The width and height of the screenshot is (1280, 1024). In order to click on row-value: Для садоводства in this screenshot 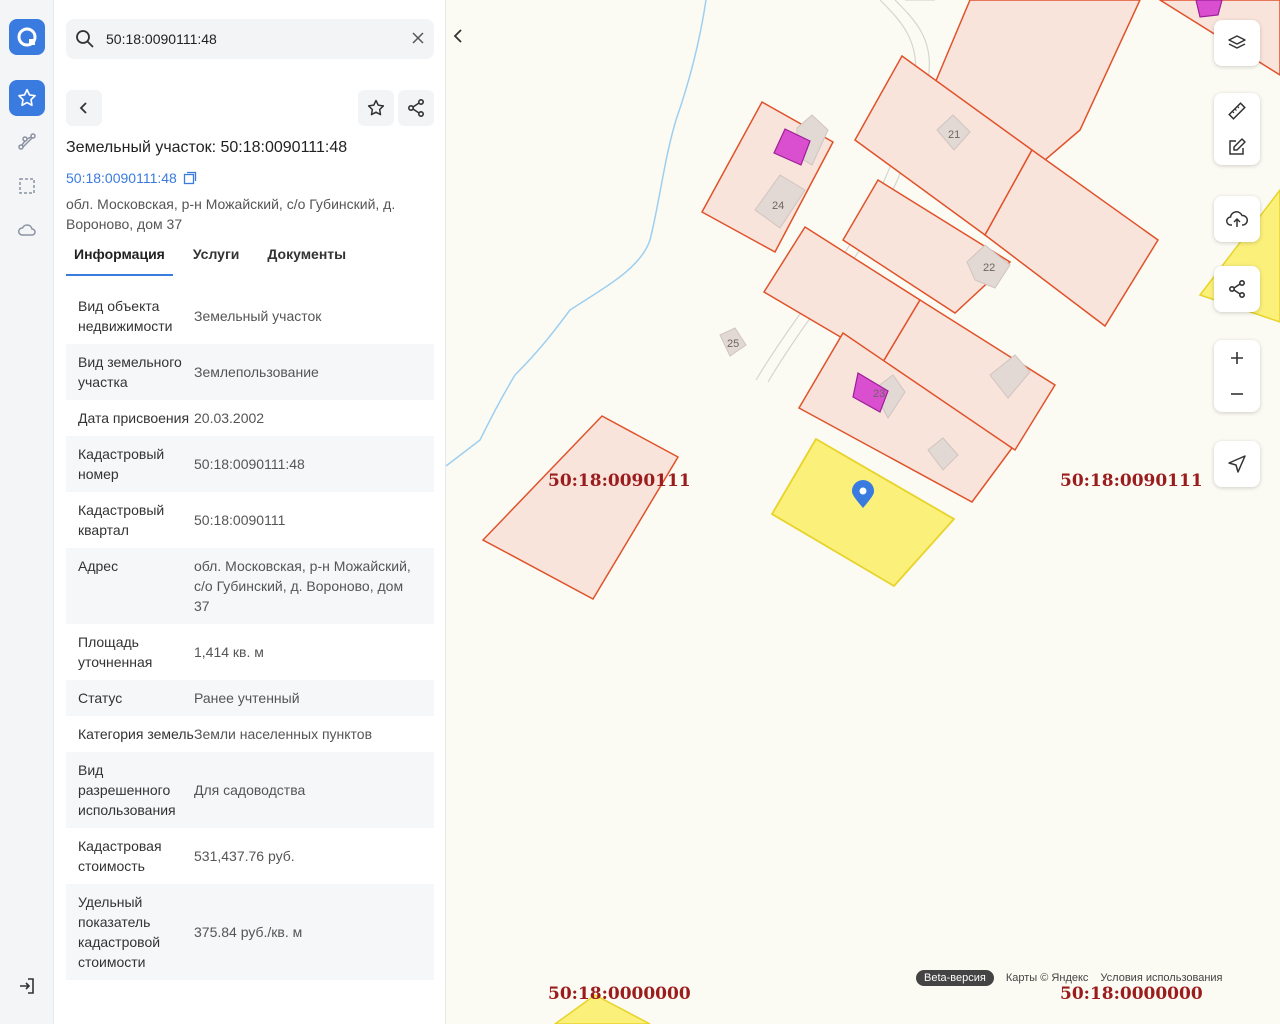, I will do `click(250, 790)`.